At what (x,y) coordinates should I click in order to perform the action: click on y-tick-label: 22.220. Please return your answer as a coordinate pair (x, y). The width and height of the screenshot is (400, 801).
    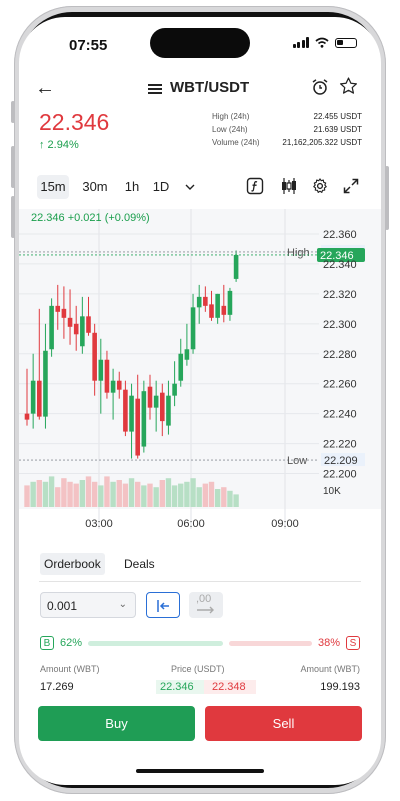
    Looking at the image, I should click on (340, 445).